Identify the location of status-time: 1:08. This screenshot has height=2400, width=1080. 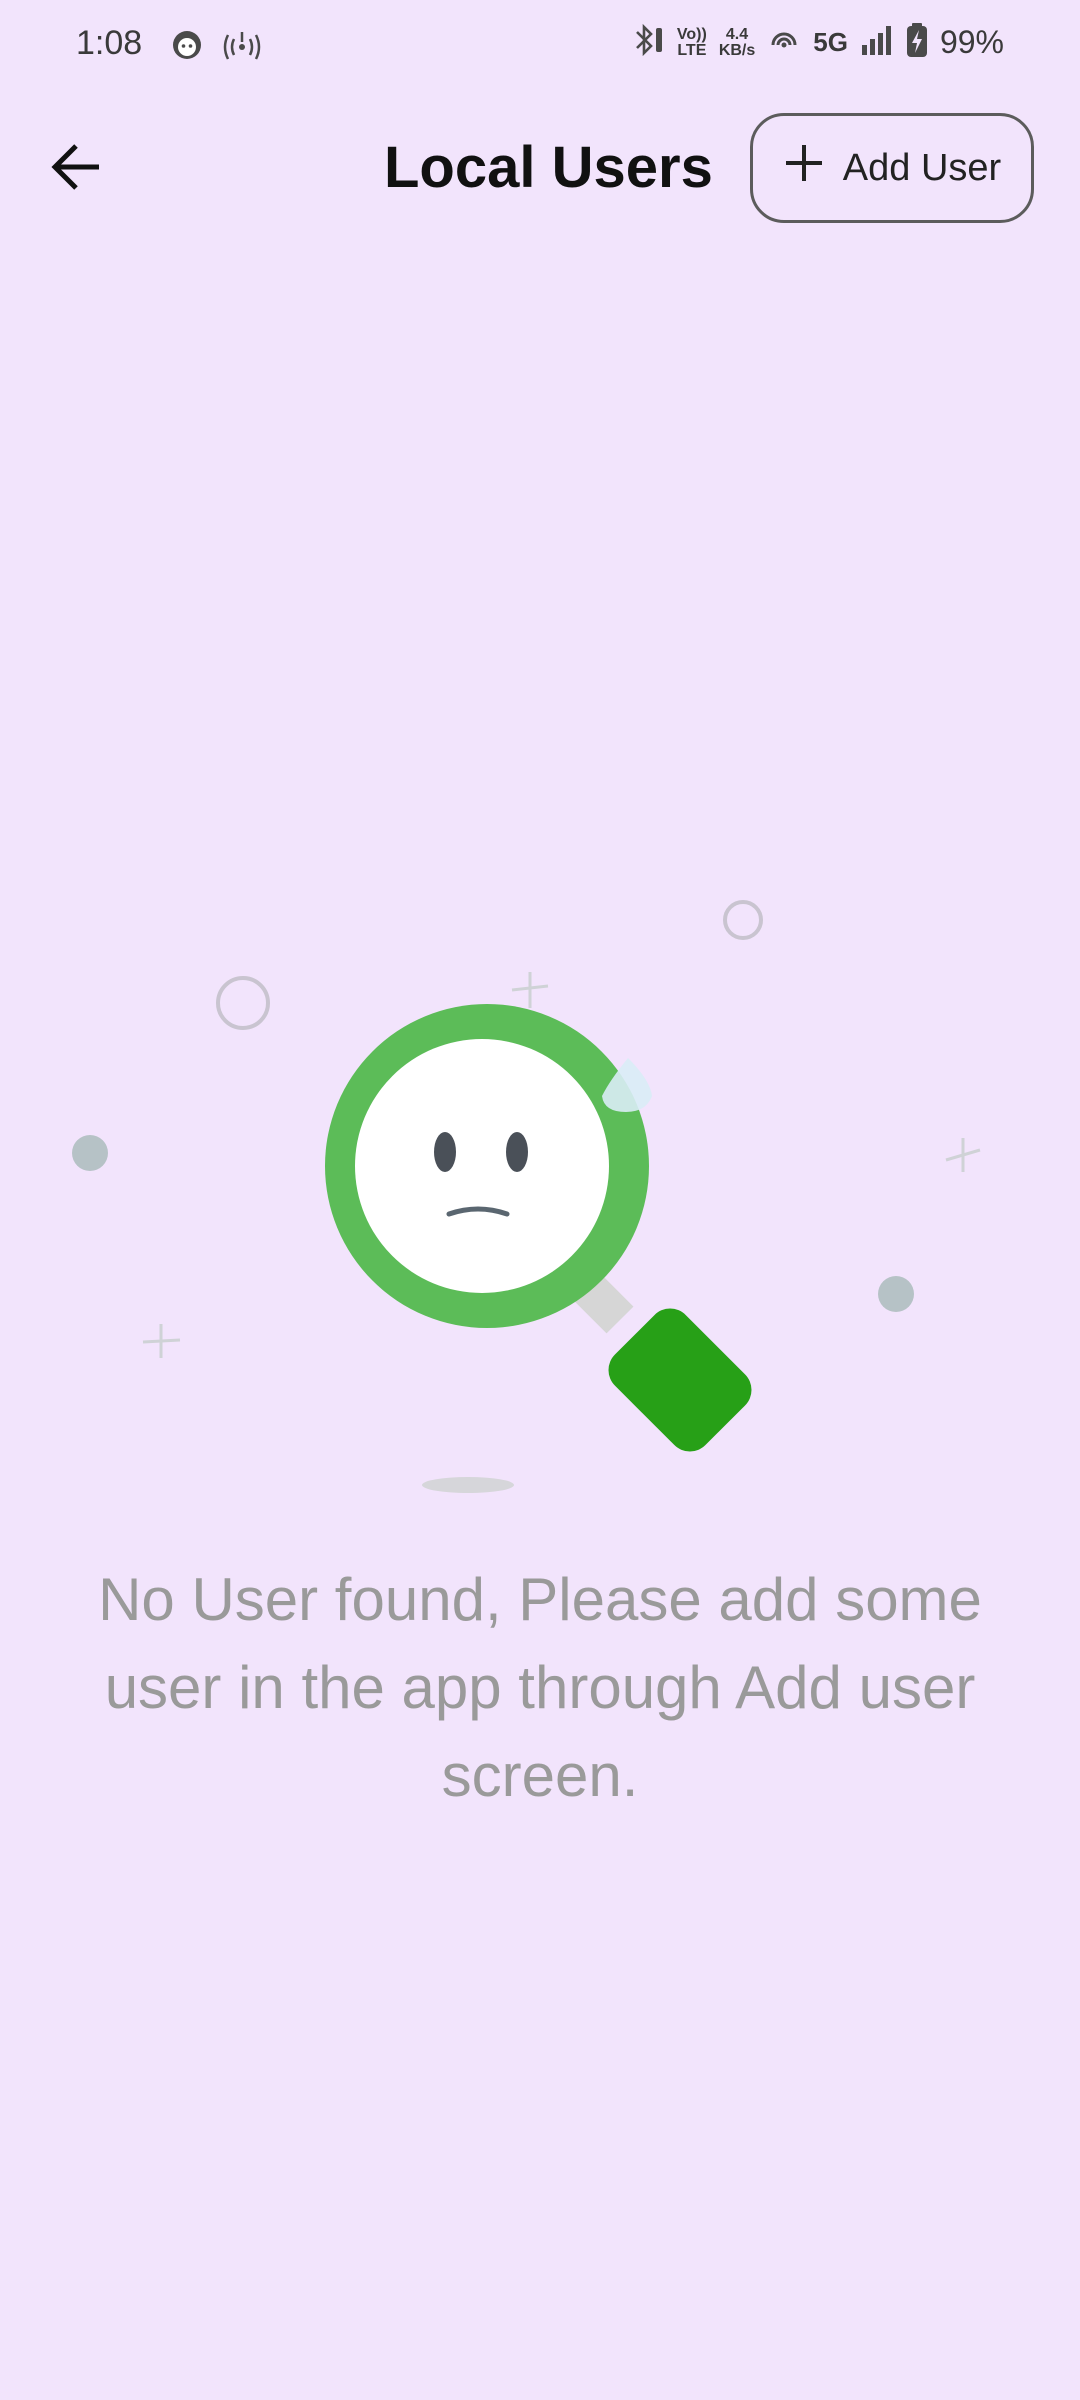
(109, 43).